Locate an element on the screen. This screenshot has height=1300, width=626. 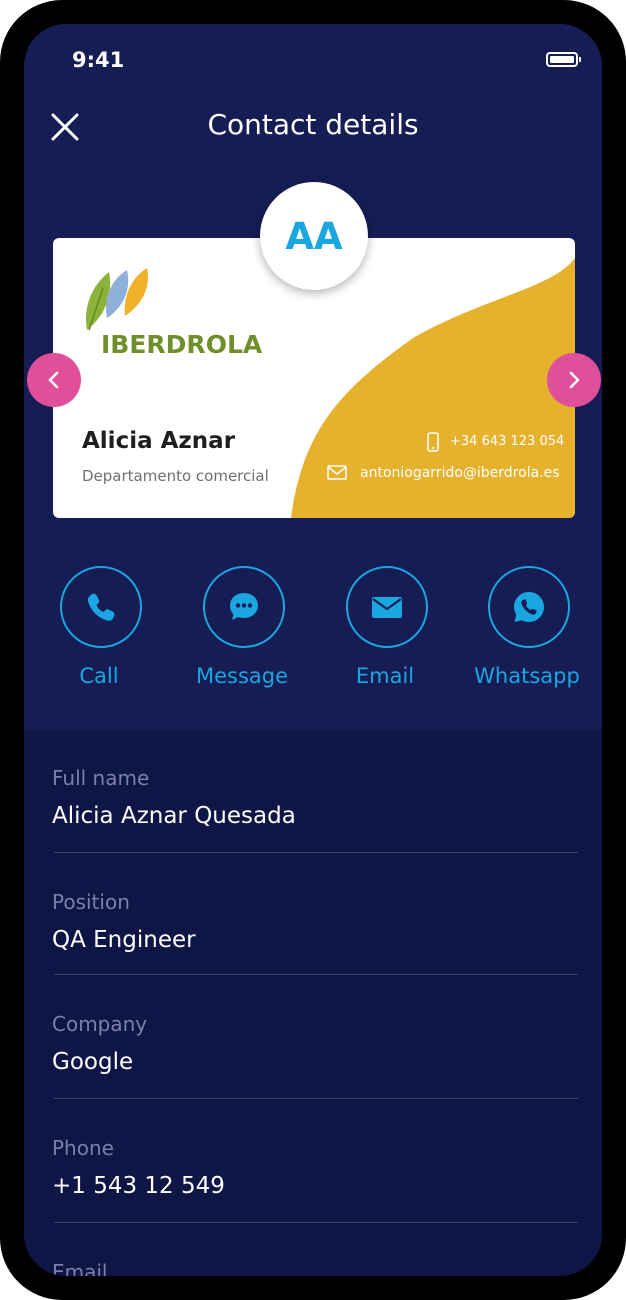
avatar: AA is located at coordinates (314, 236).